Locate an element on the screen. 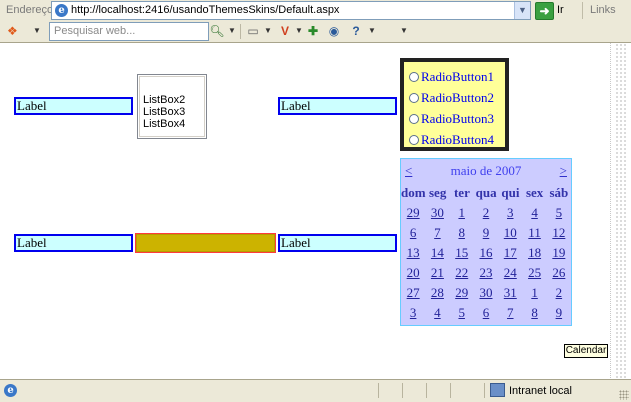 Image resolution: width=631 pixels, height=402 pixels. label-2: Label is located at coordinates (337, 106).